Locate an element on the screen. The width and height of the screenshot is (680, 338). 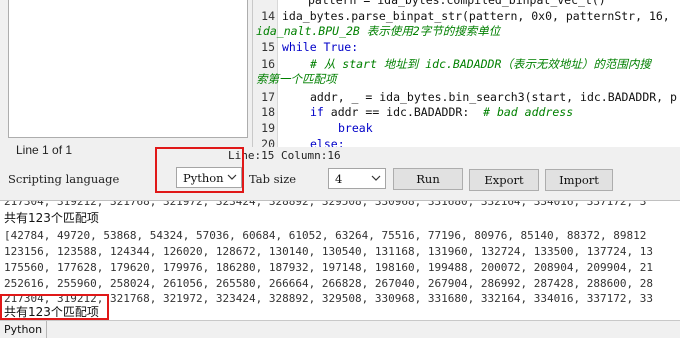
code-text: if addr == idc.BADADDR: # bad address is located at coordinates (441, 112).